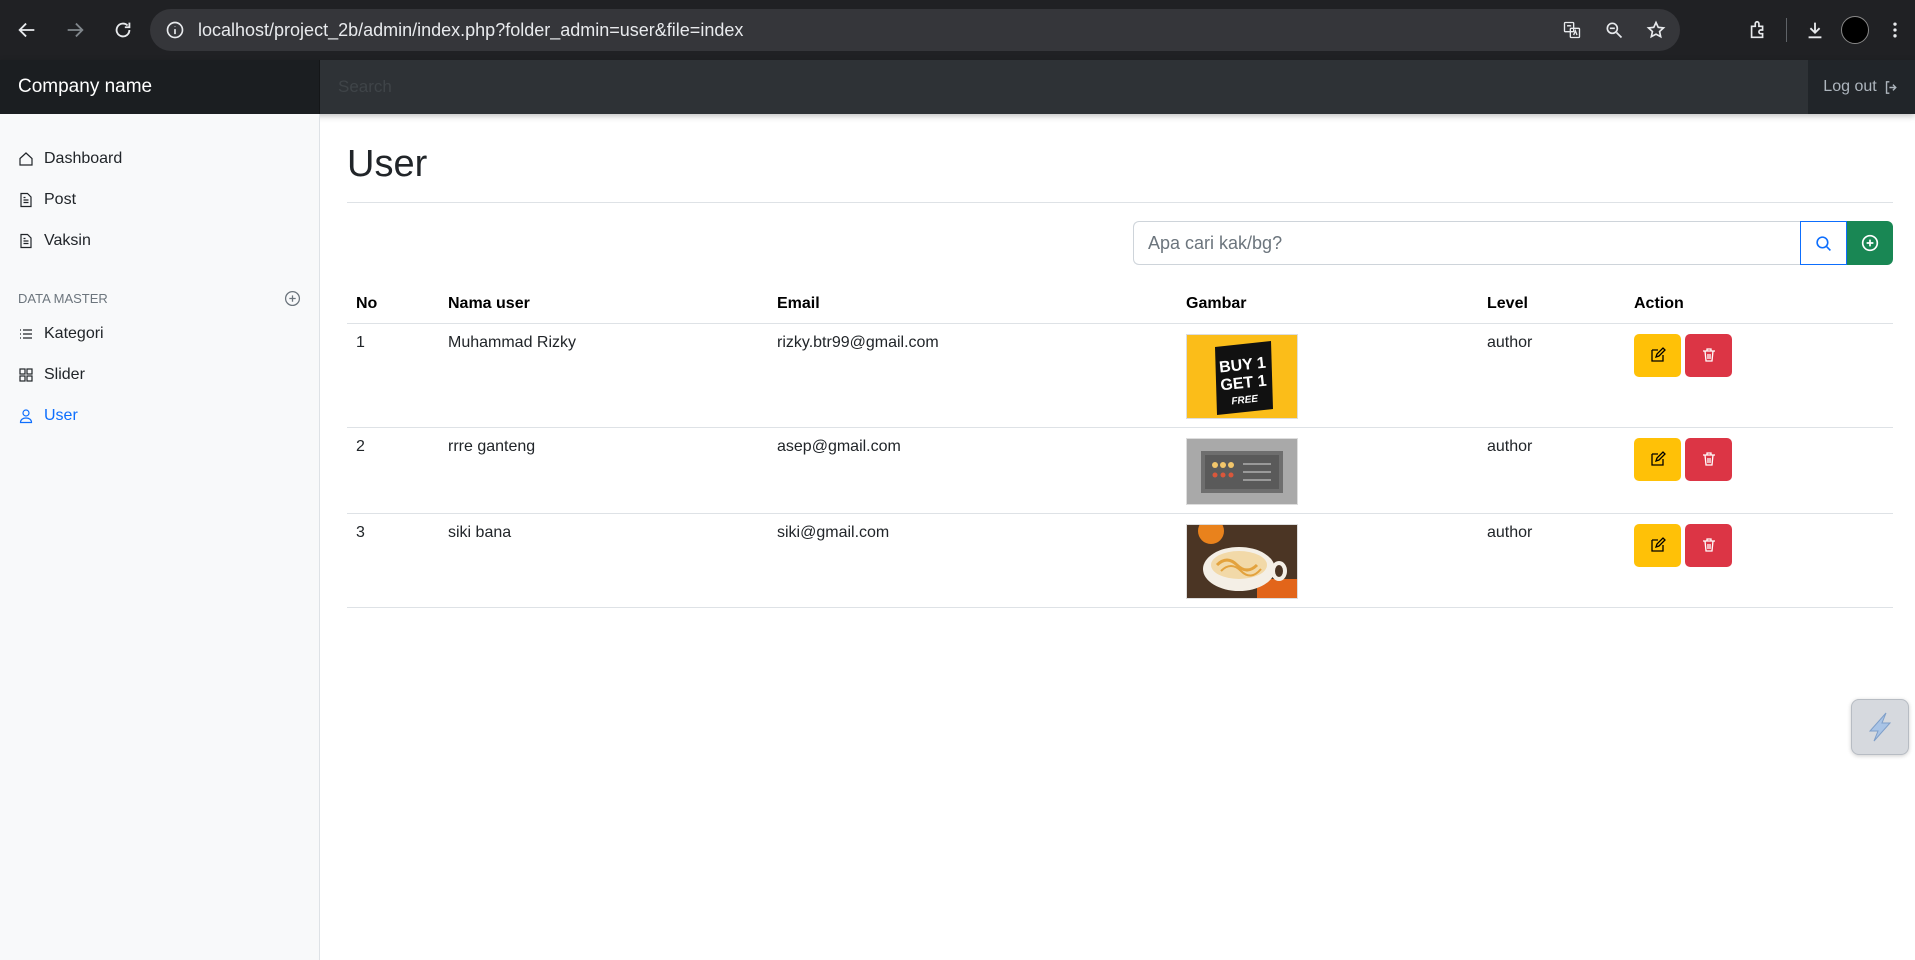 The height and width of the screenshot is (960, 1915). What do you see at coordinates (387, 164) in the screenshot?
I see `page-title: User` at bounding box center [387, 164].